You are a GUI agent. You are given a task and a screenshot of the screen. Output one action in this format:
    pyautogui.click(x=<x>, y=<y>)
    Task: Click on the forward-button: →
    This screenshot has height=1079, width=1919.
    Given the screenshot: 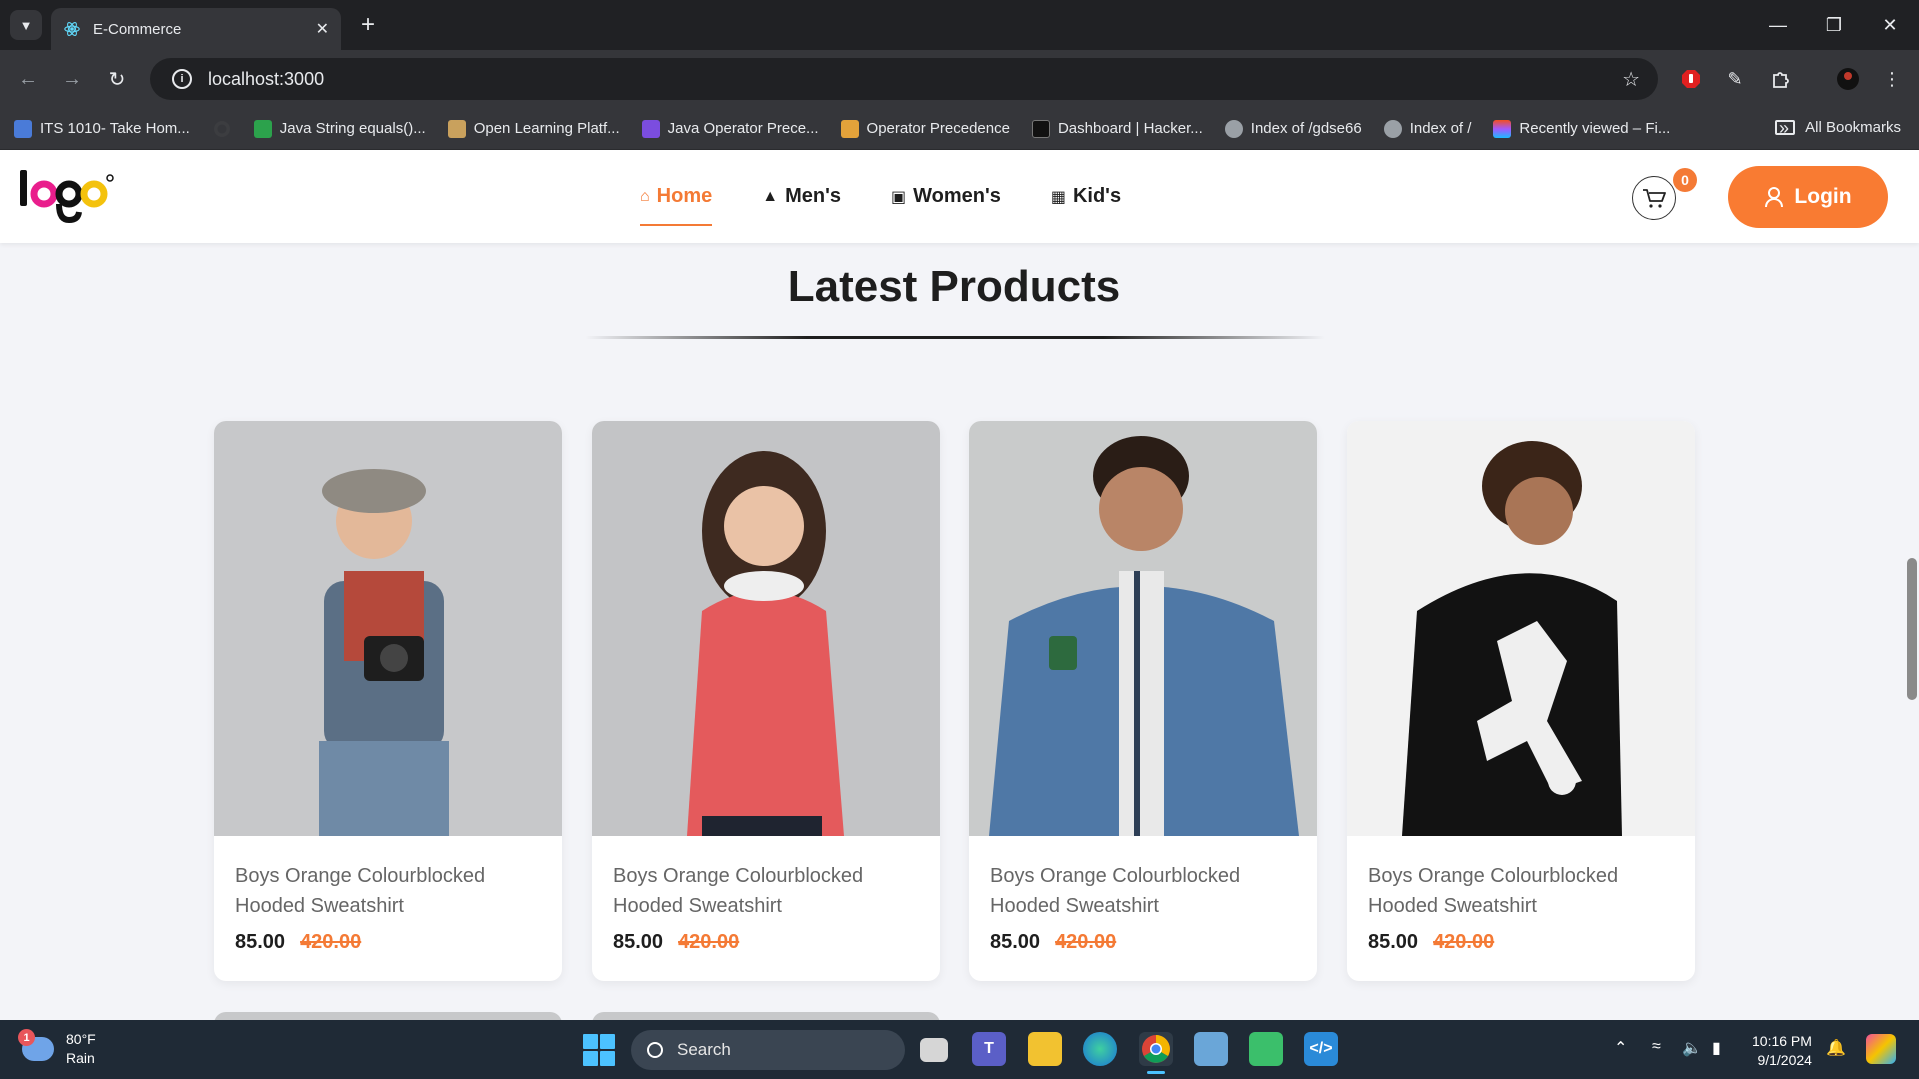 What is the action you would take?
    pyautogui.click(x=72, y=79)
    